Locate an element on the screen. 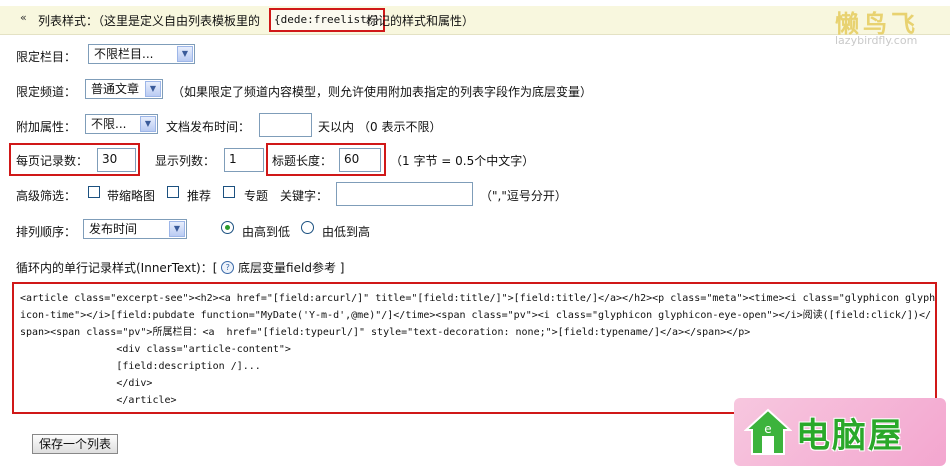  order-label: 排列顺序： is located at coordinates (46, 232).